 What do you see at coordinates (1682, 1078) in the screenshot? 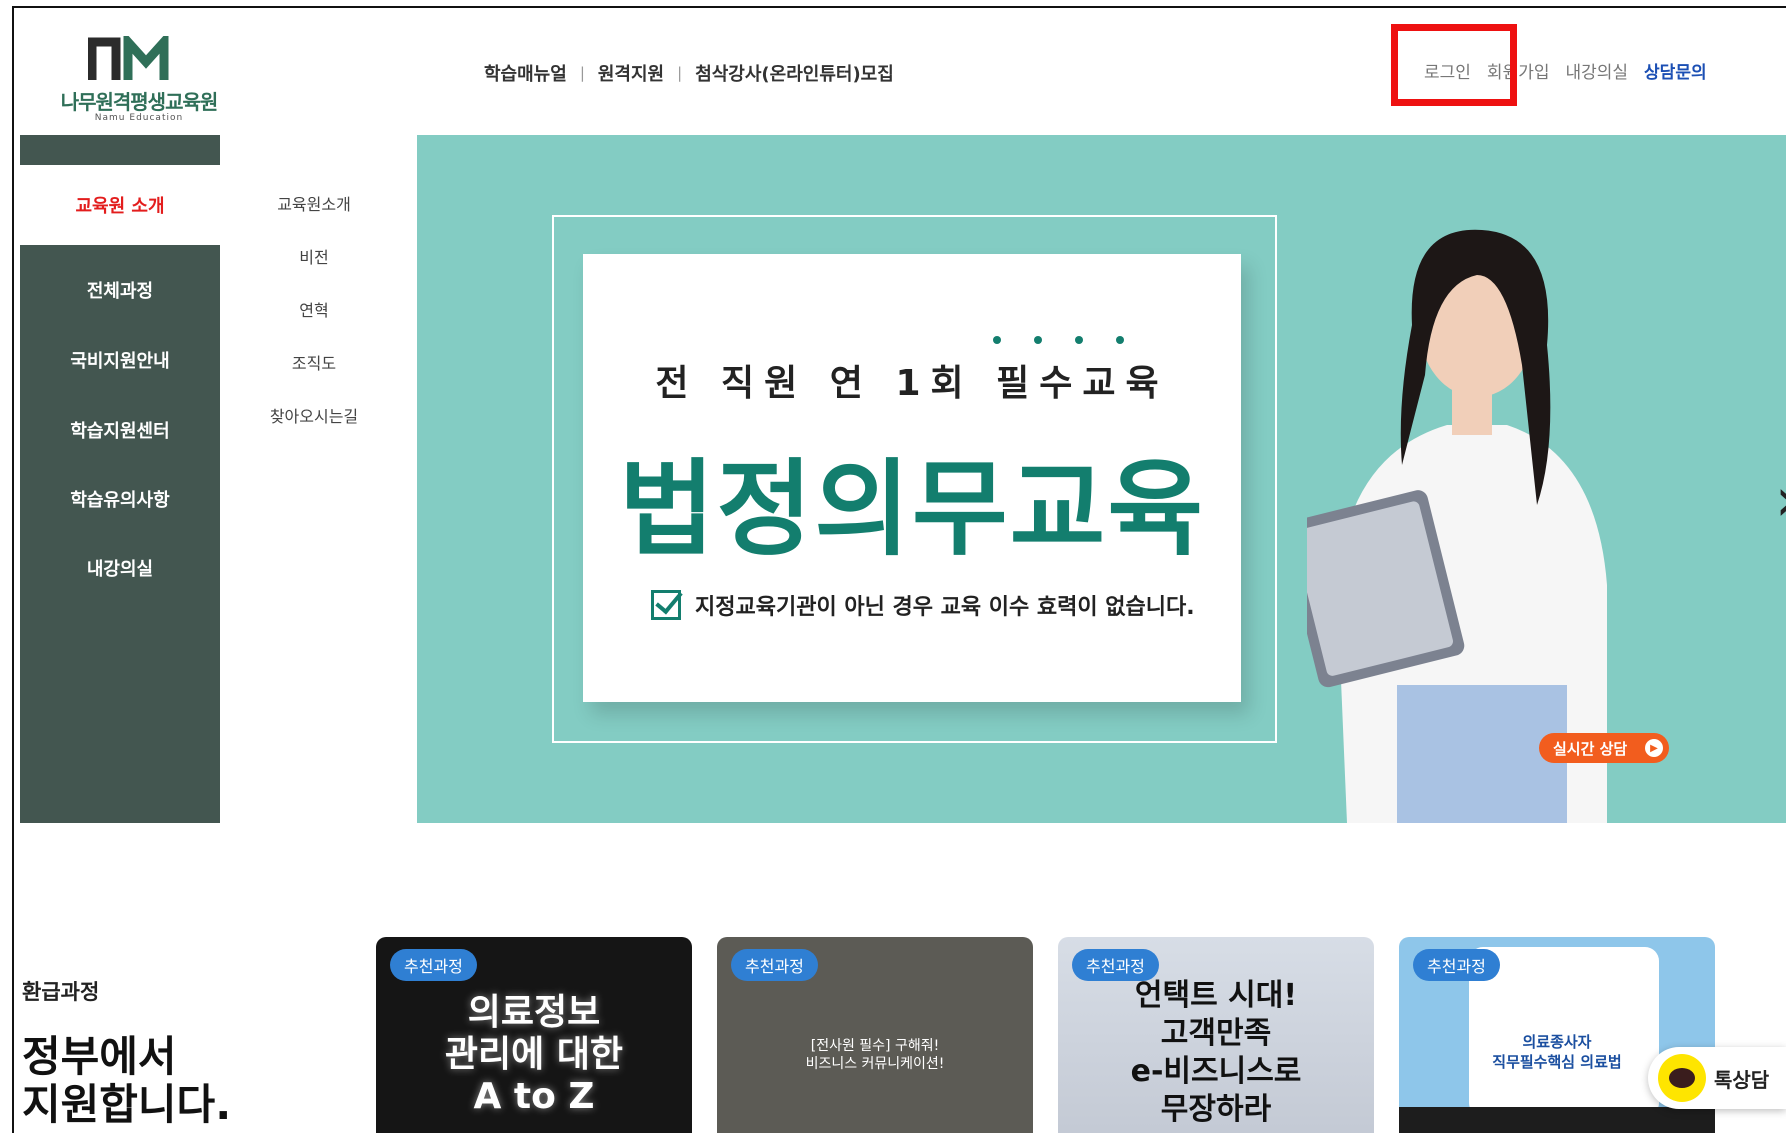
I see `kakao-chat-icon` at bounding box center [1682, 1078].